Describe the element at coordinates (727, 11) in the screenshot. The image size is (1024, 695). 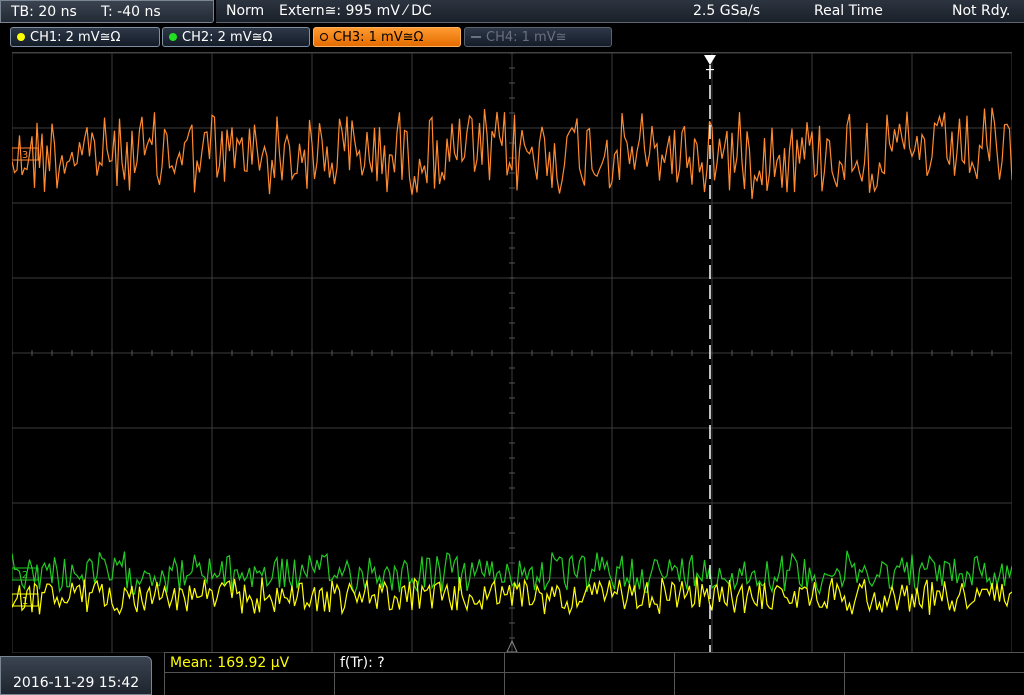
I see `sample-rate: 2.5 GSa/s` at that location.